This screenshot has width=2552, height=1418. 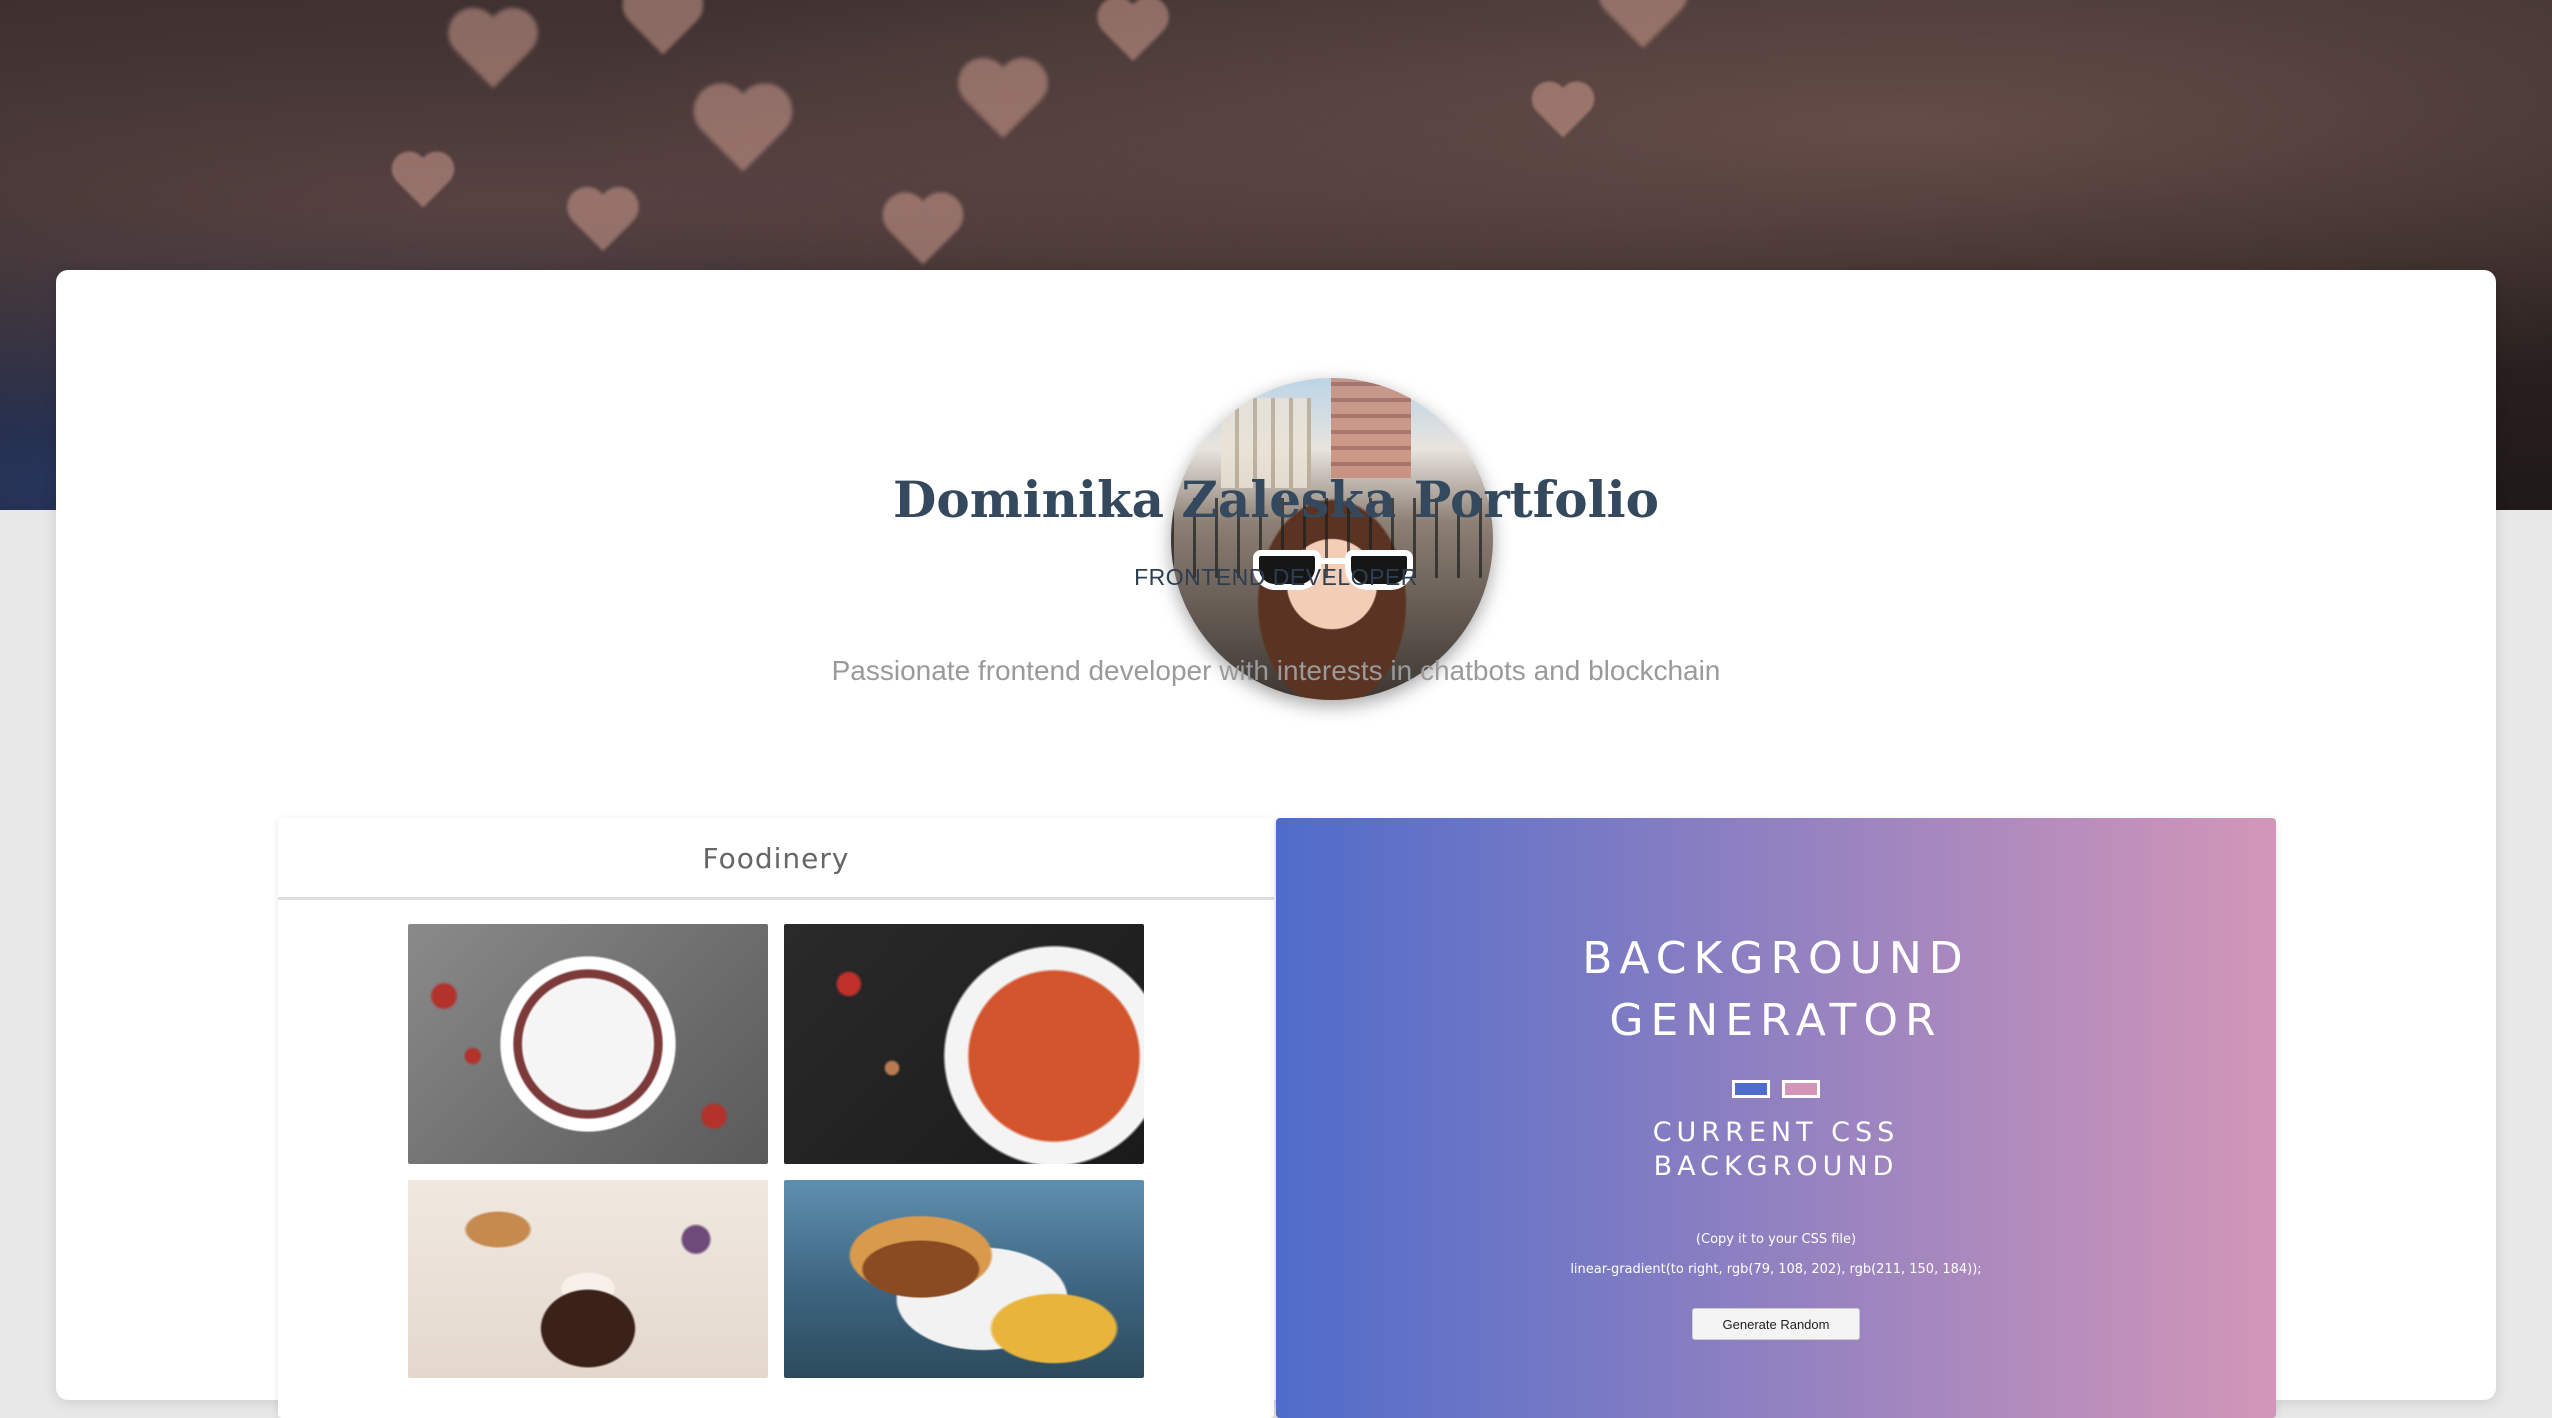 What do you see at coordinates (1776, 1166) in the screenshot?
I see `current-css-heading-line2: BACKGROUND` at bounding box center [1776, 1166].